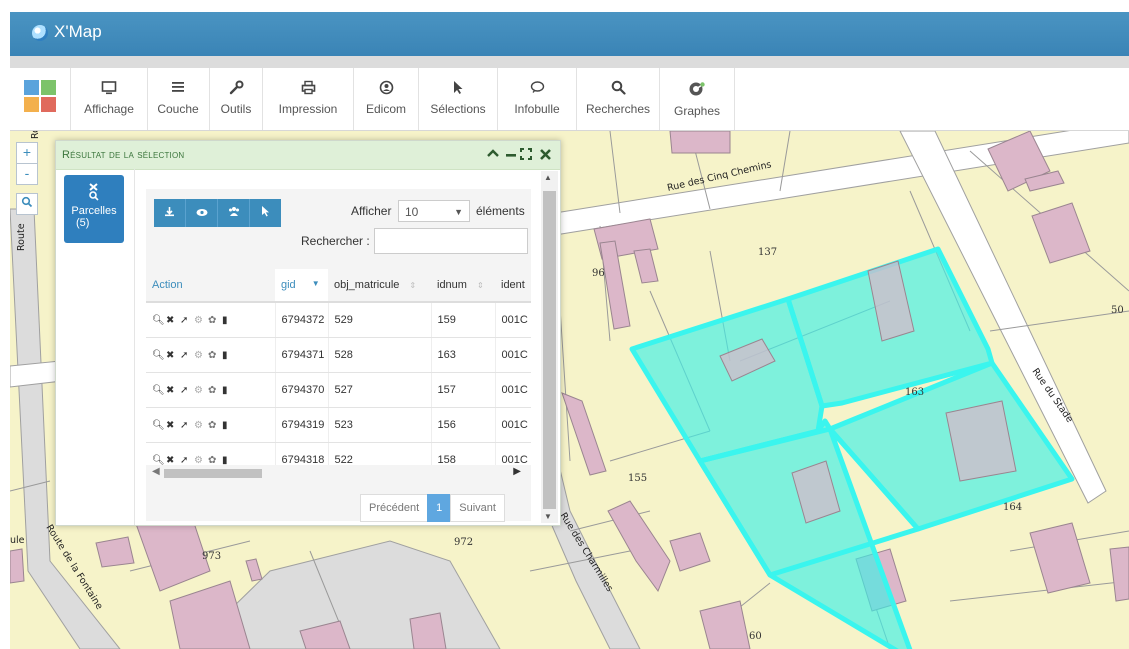 The image size is (1129, 649). Describe the element at coordinates (394, 508) in the screenshot. I see `previous-page-button: Précédent` at that location.